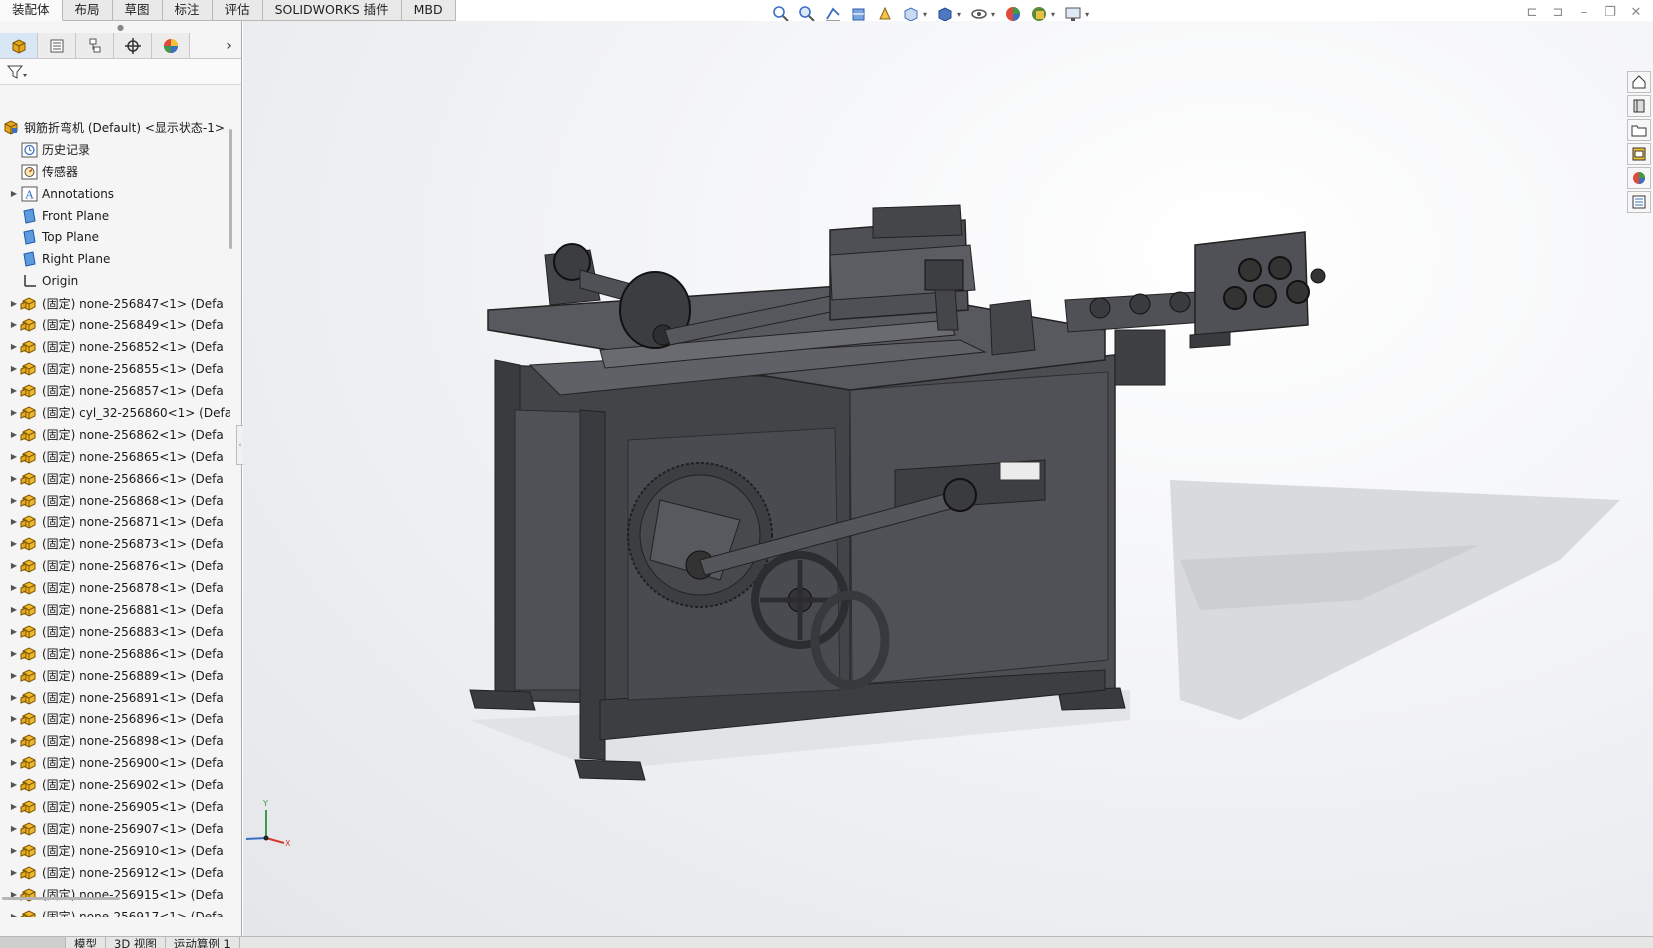  I want to click on tree-item-plane: Top Plane, so click(115, 237).